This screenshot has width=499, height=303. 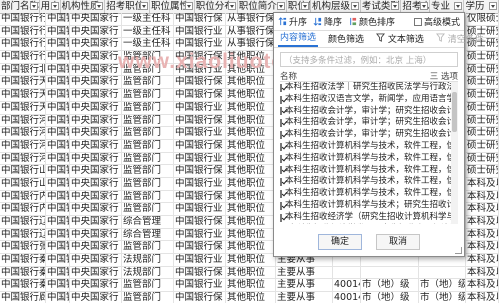 I want to click on table-cell: 中国银行山西银保, so click(x=23, y=171).